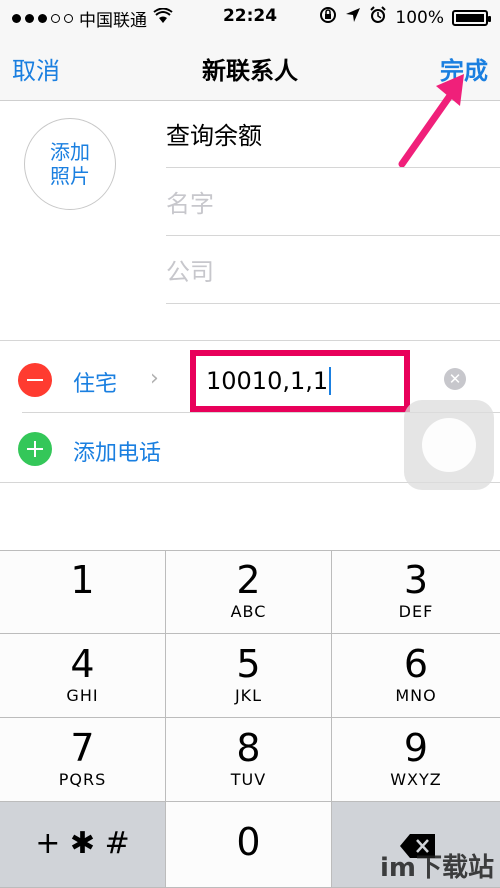 This screenshot has height=888, width=500. I want to click on status-right: 100%, so click(405, 17).